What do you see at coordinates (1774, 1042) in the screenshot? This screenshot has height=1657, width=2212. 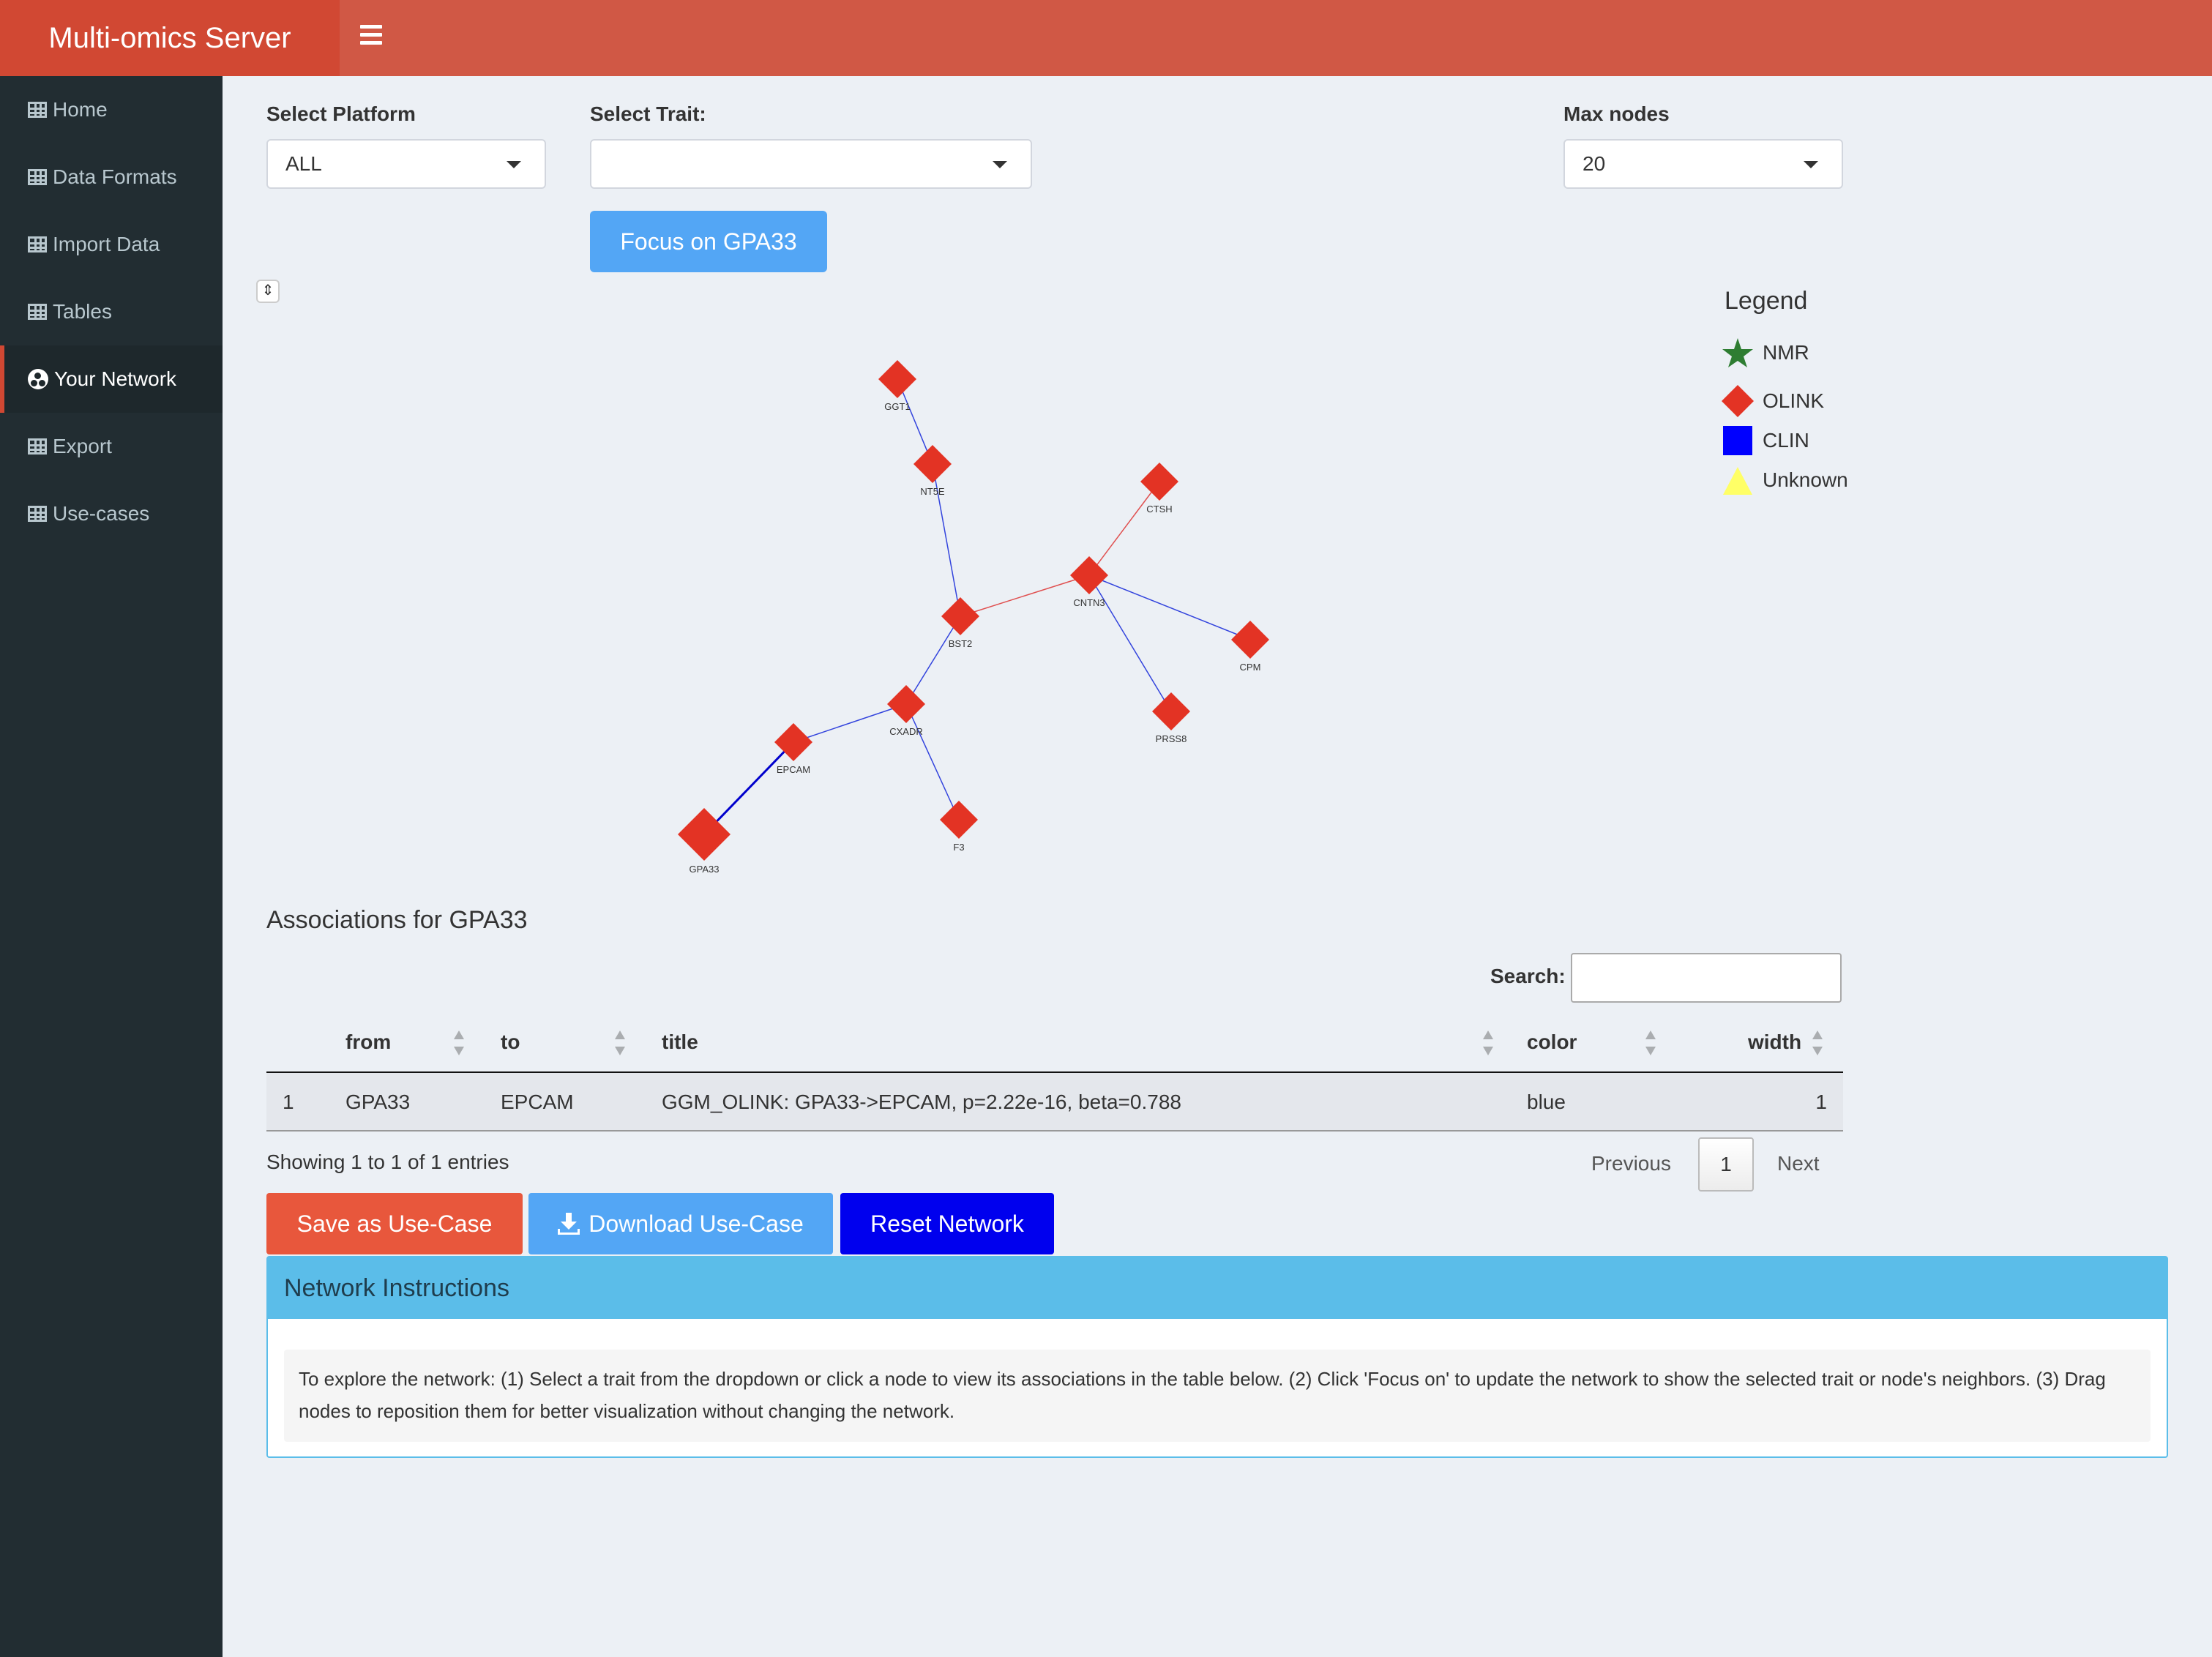 I see `column-header-width: width` at bounding box center [1774, 1042].